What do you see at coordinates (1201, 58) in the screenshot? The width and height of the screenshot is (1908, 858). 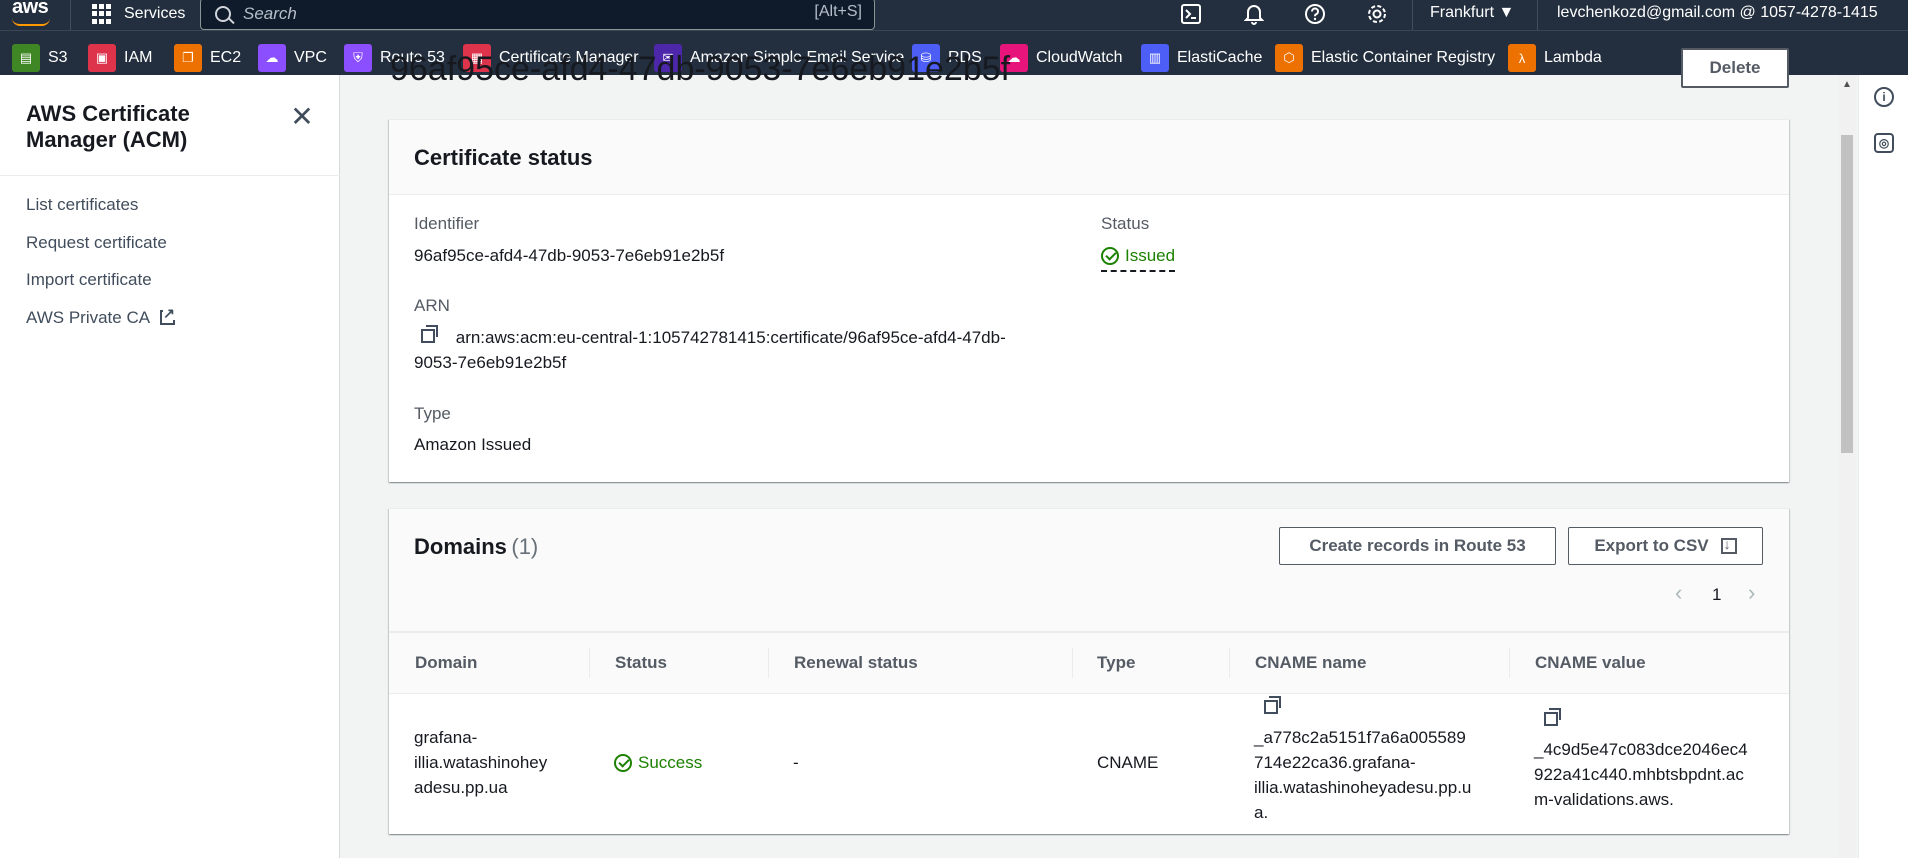 I see `favorite-elasticache: ▥ ElastiCache` at bounding box center [1201, 58].